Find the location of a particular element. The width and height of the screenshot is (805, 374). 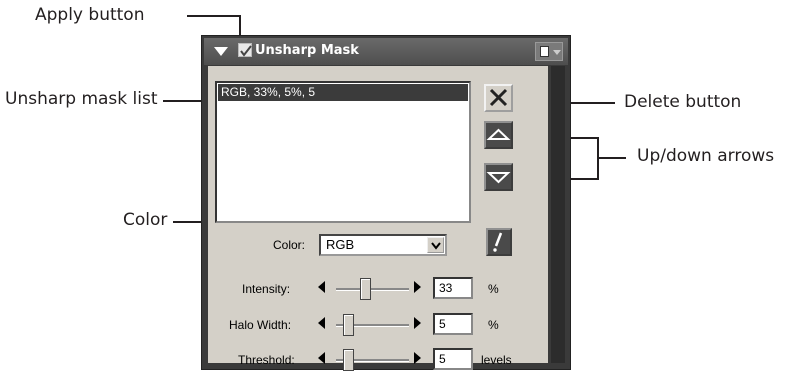

up-arrow-button is located at coordinates (498, 135).